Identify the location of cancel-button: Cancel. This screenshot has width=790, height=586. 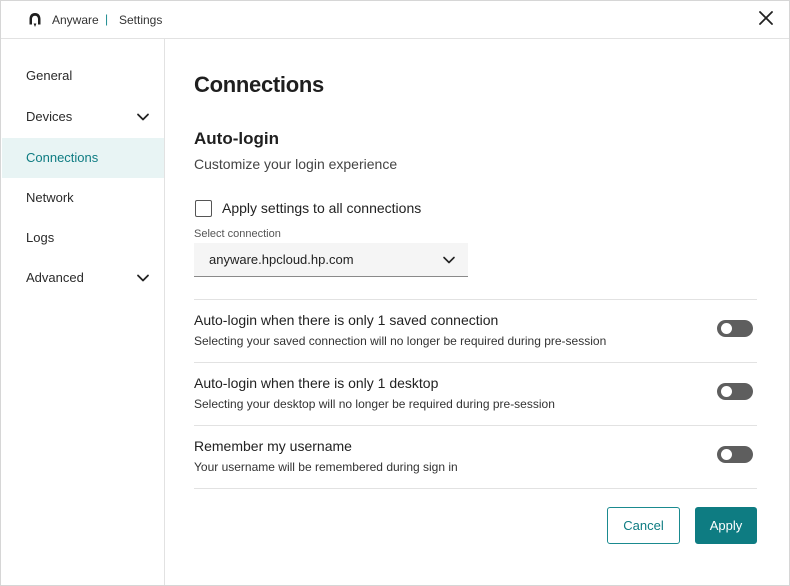
(643, 525).